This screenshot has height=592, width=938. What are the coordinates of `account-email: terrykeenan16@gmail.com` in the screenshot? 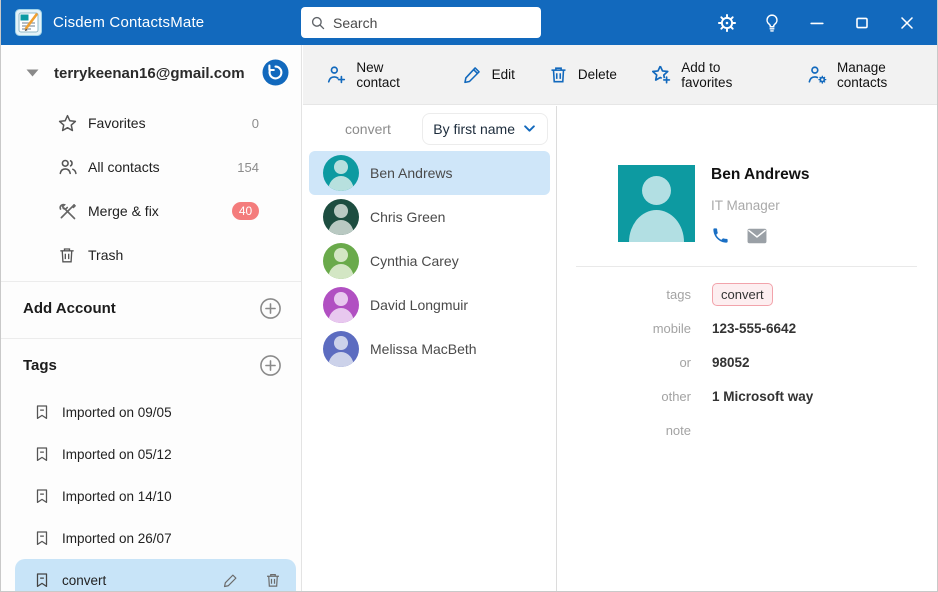 It's located at (149, 73).